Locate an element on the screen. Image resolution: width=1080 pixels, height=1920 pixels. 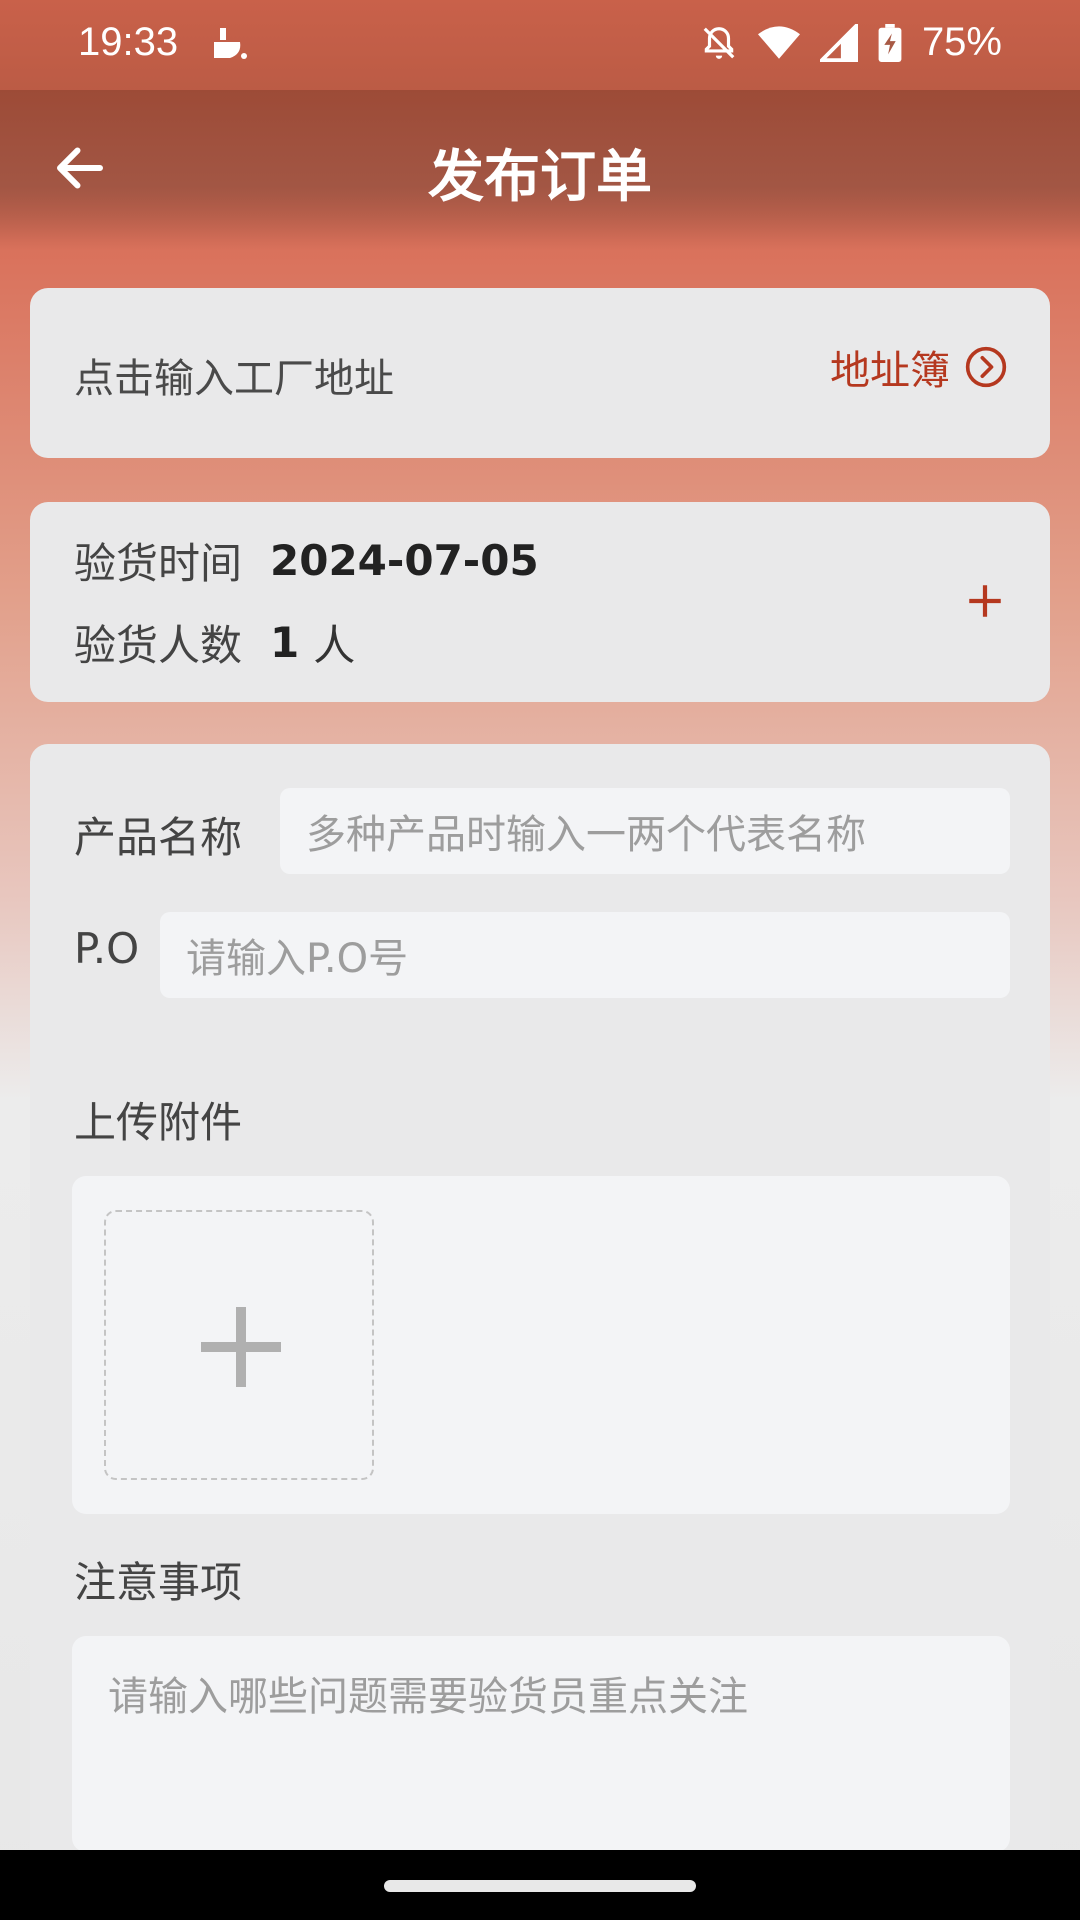
status-time: 19:33 is located at coordinates (128, 42).